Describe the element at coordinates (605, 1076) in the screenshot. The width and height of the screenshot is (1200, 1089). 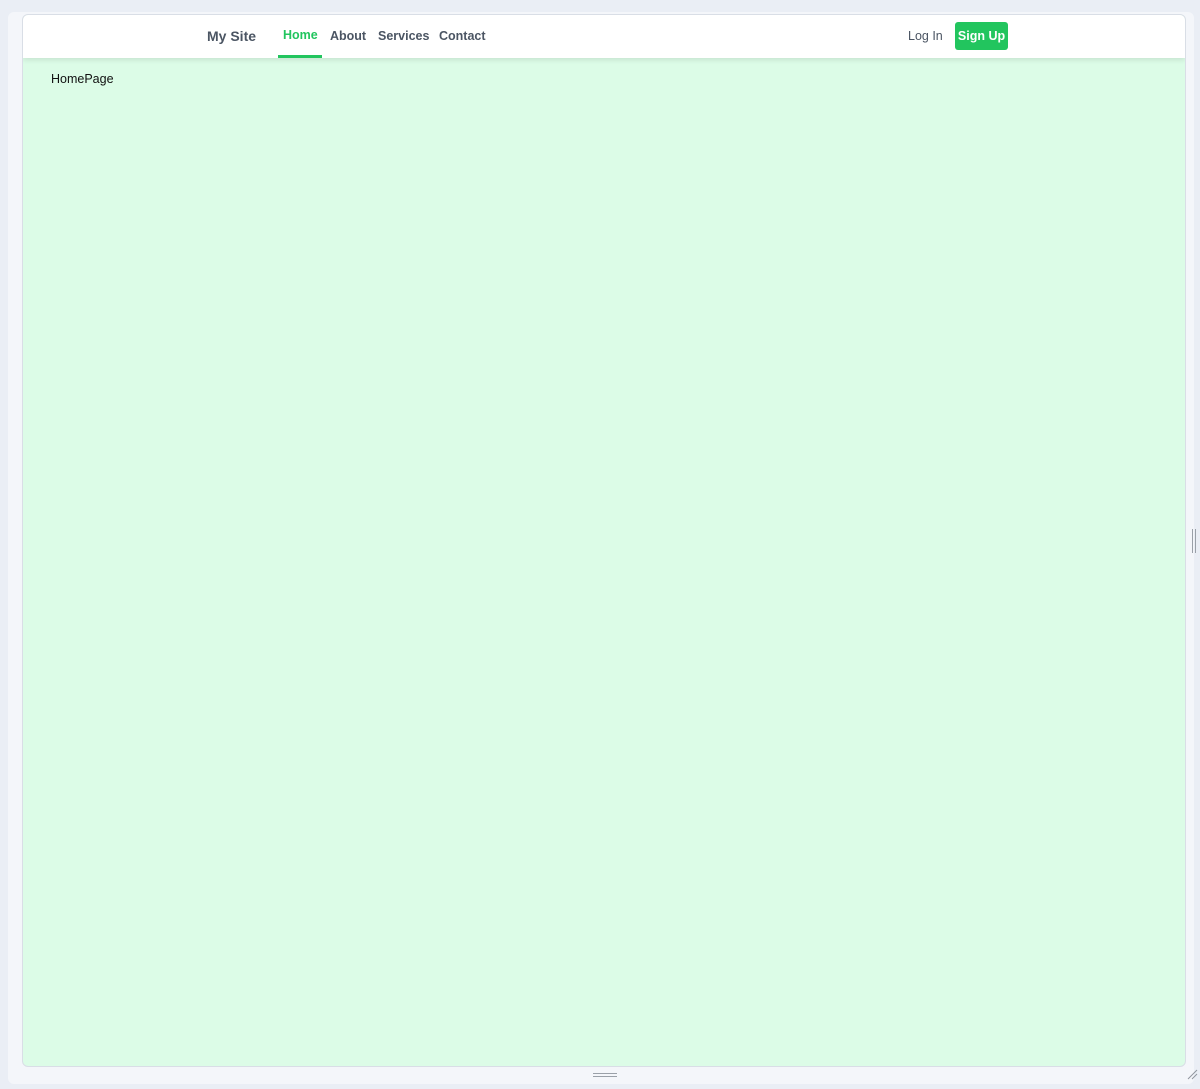
I see `drag-handle-horizontal-icon` at that location.